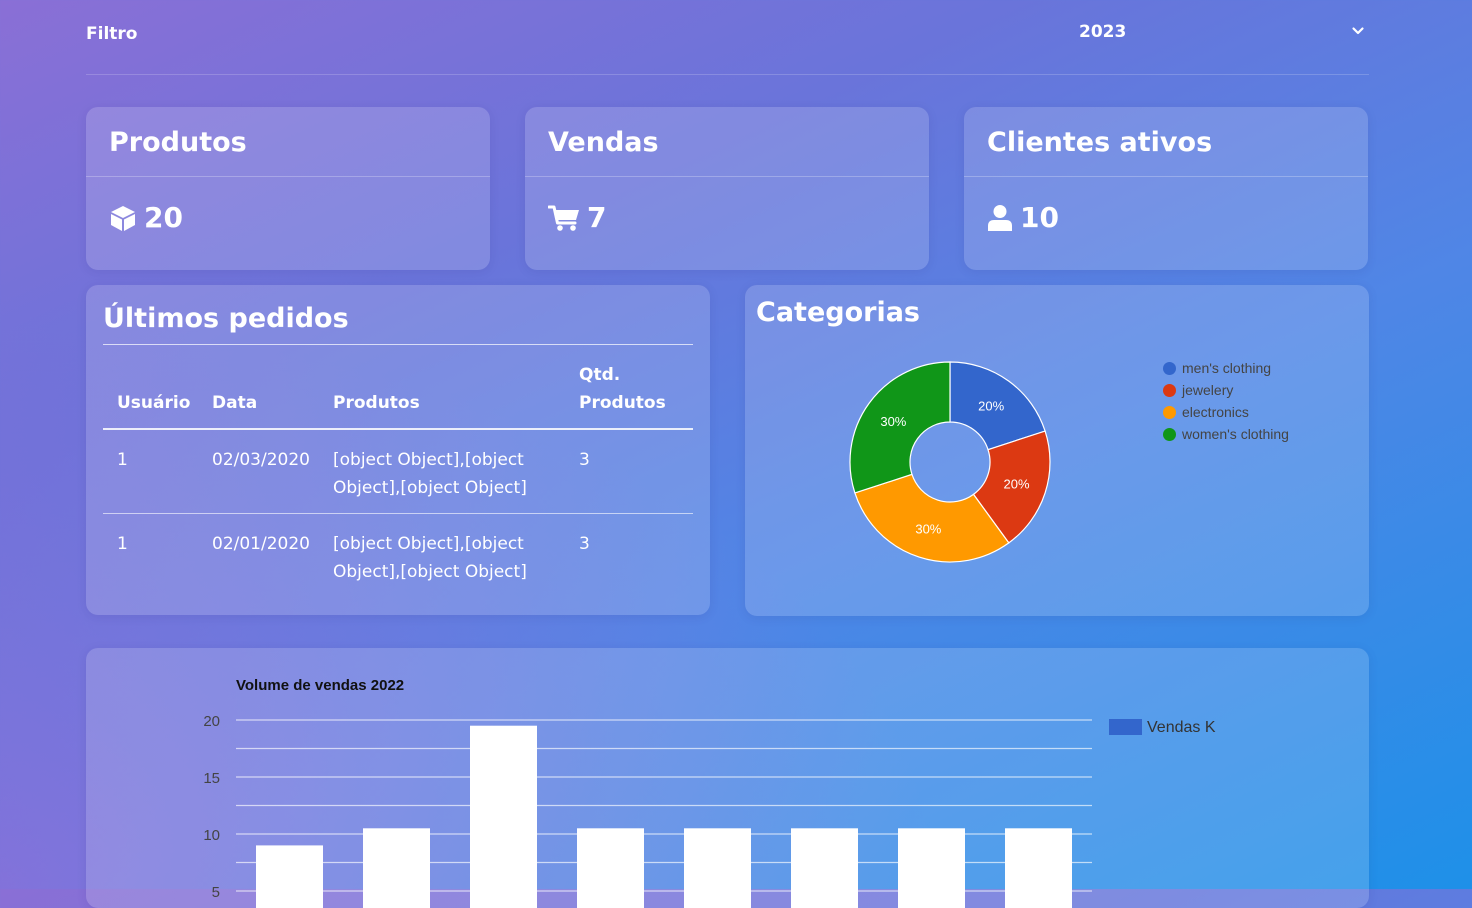 This screenshot has width=1472, height=908. What do you see at coordinates (950, 462) in the screenshot?
I see `categories-donut-chart: 20% 20% 30% 30%` at bounding box center [950, 462].